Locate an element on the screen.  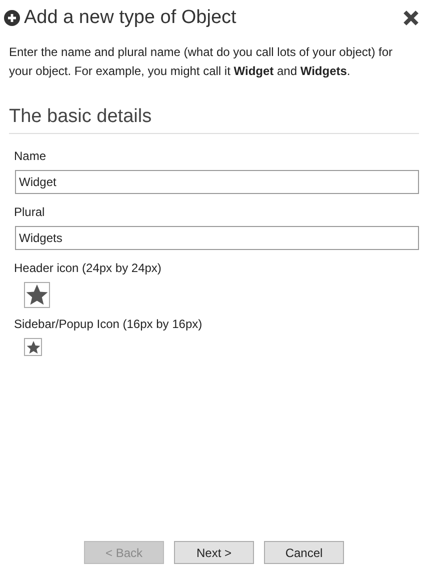
intro-text: Enter the name and plural name (what do you call lots of your object) for your object. For example, you might call it Widget and Widgets. is located at coordinates (201, 62).